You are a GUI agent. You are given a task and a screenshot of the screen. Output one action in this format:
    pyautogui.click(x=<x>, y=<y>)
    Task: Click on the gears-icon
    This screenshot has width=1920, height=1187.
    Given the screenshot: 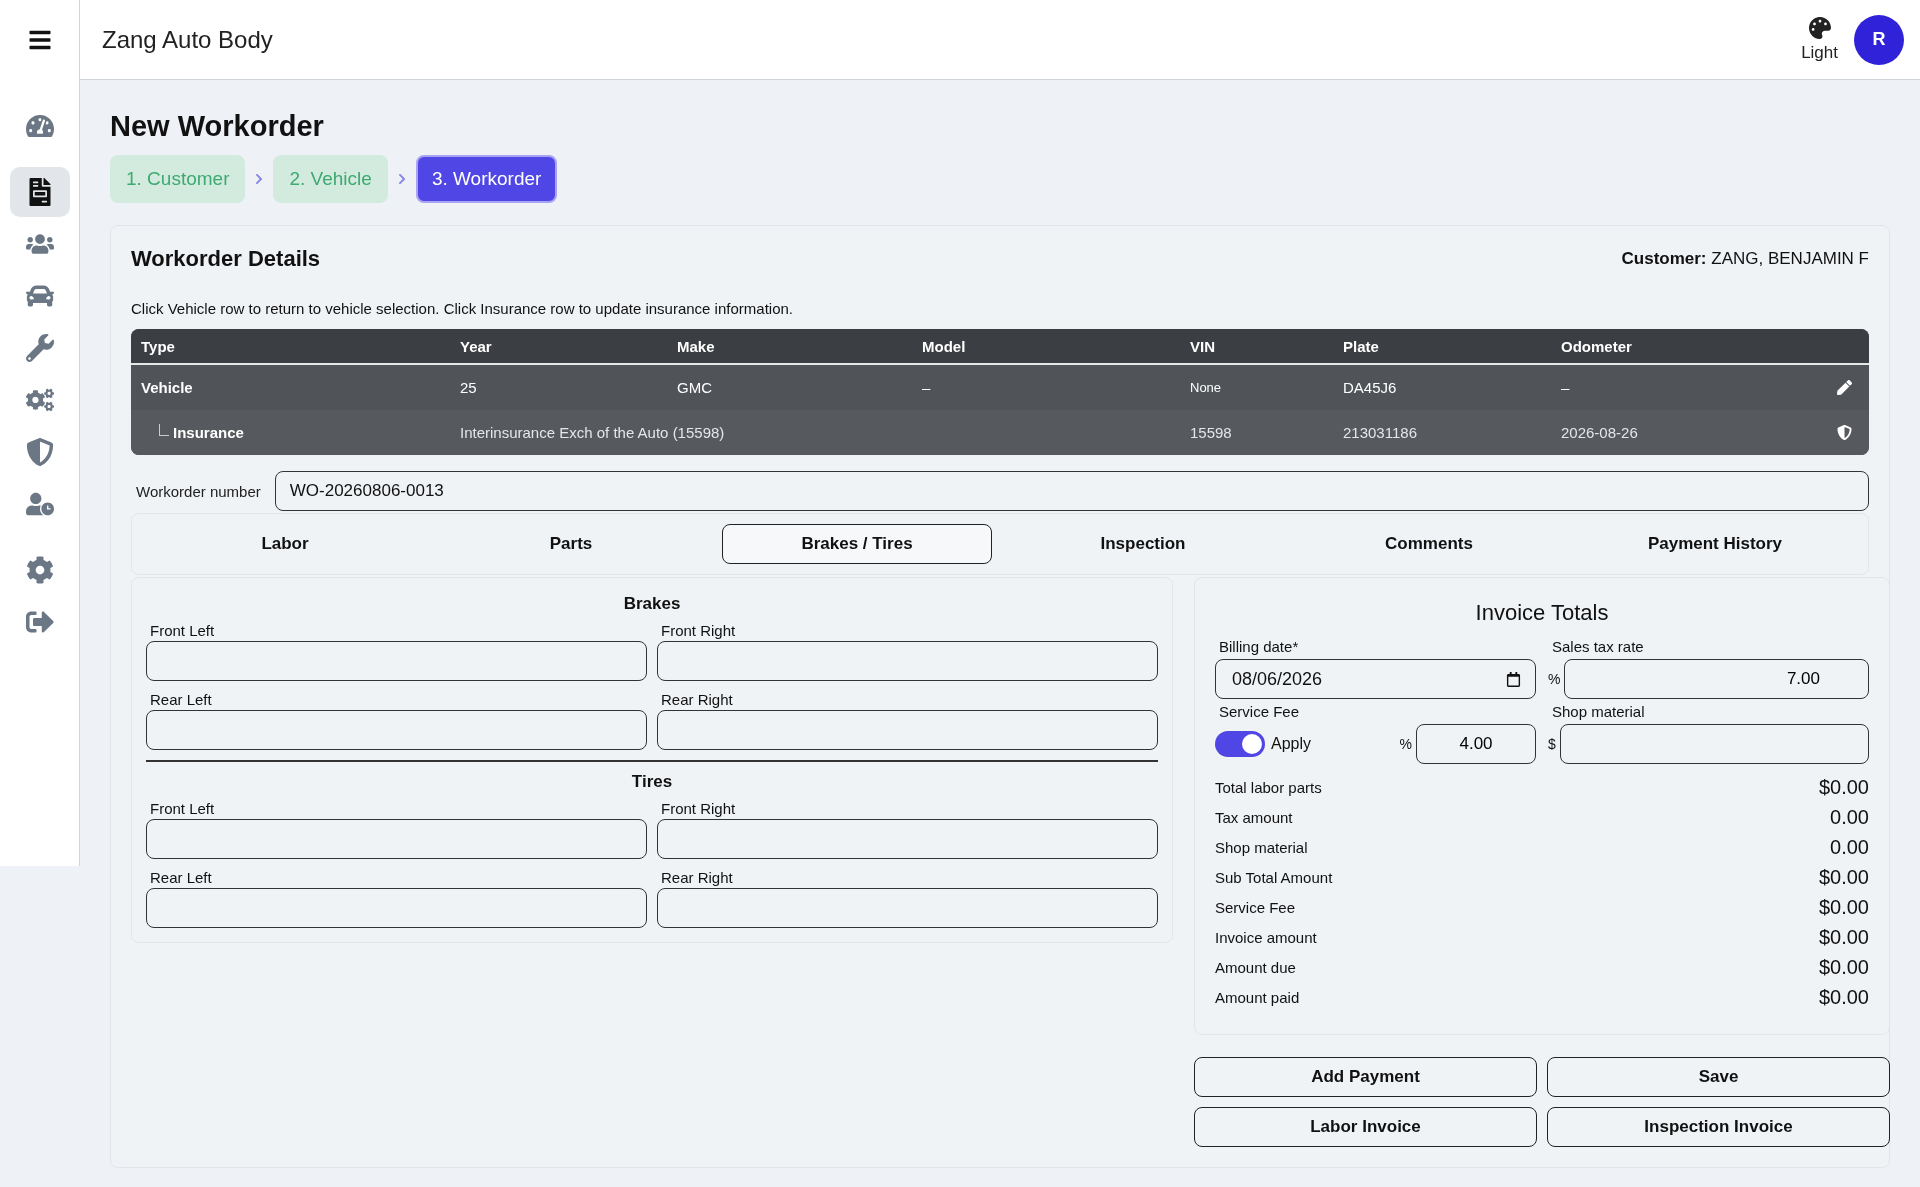 What is the action you would take?
    pyautogui.click(x=39, y=400)
    